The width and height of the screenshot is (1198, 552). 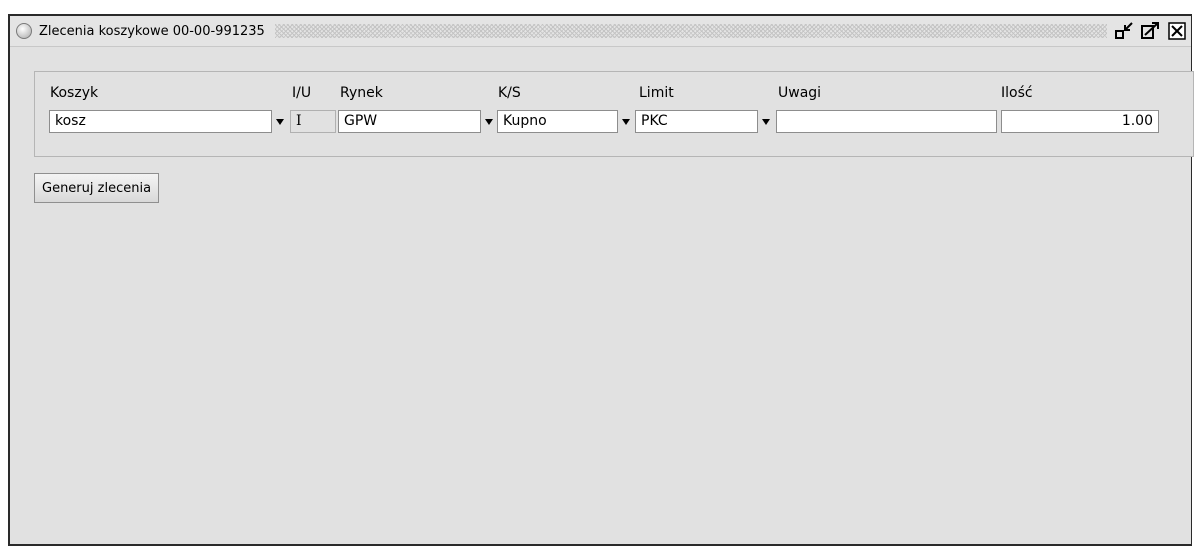 I want to click on close-icon, so click(x=1177, y=31).